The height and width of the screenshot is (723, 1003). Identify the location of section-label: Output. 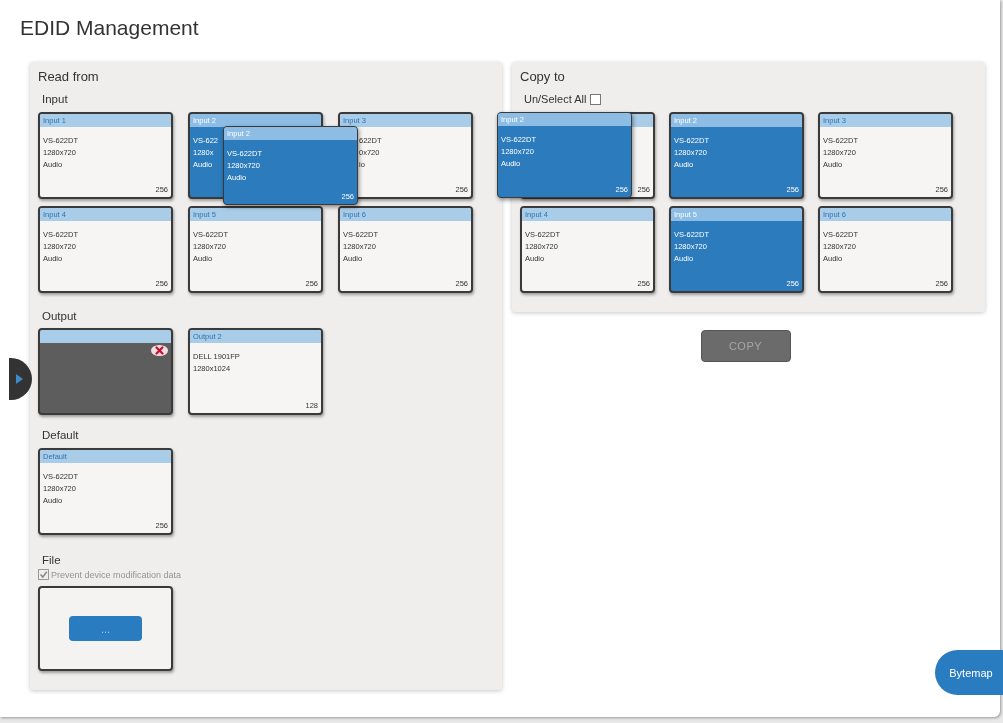
(59, 316).